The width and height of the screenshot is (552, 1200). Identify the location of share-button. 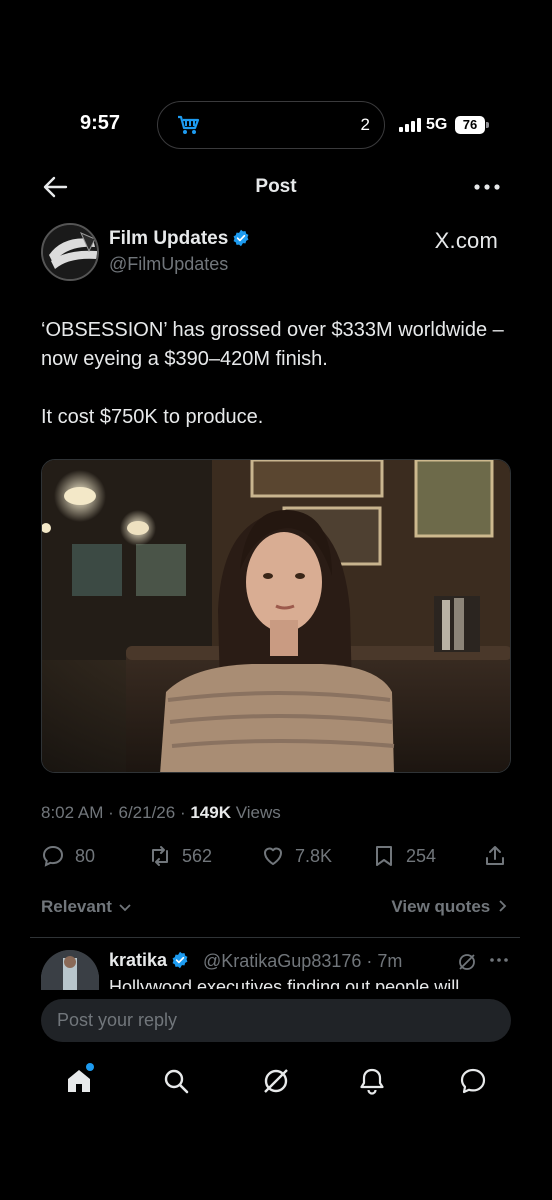
(495, 856).